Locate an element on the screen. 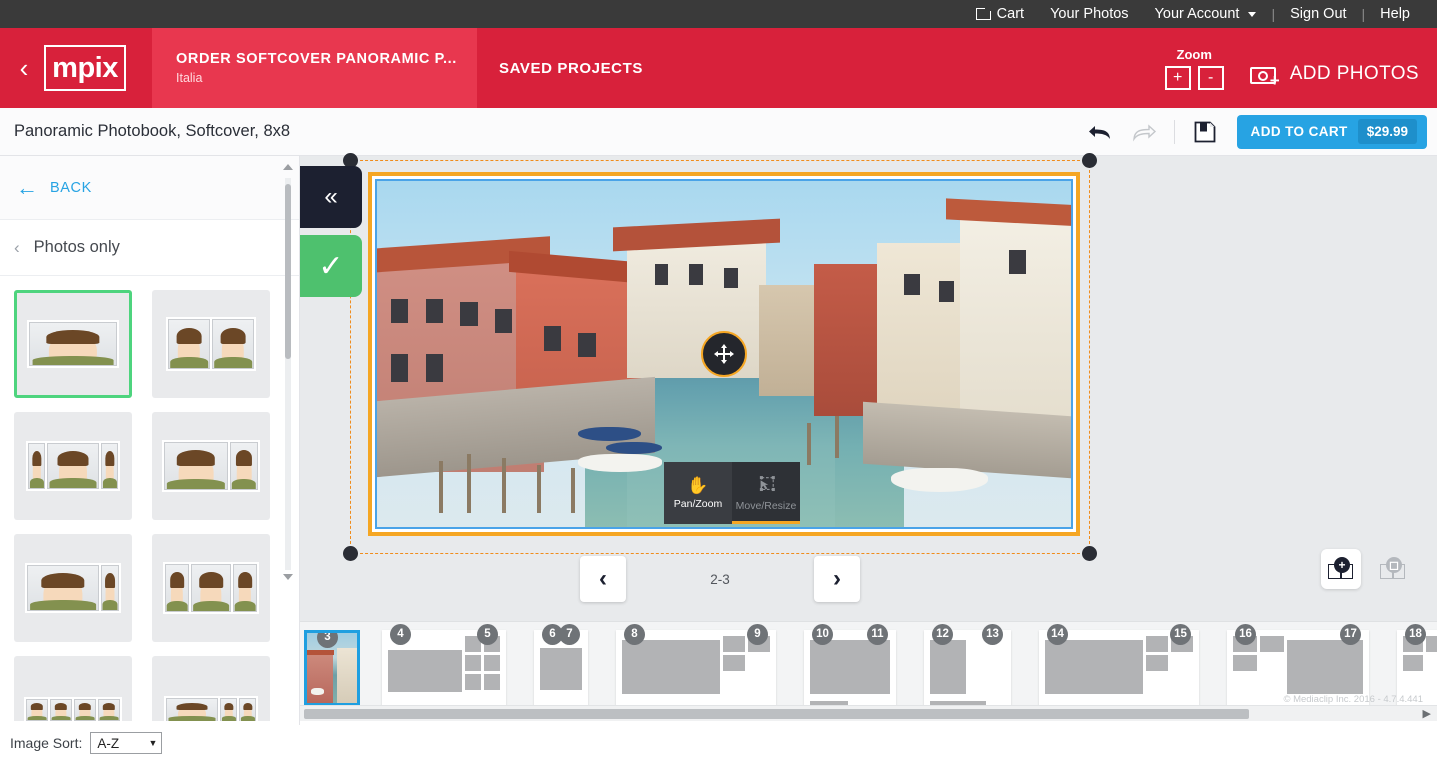 The width and height of the screenshot is (1437, 761). filmstrip-spread: 10 11 is located at coordinates (850, 672).